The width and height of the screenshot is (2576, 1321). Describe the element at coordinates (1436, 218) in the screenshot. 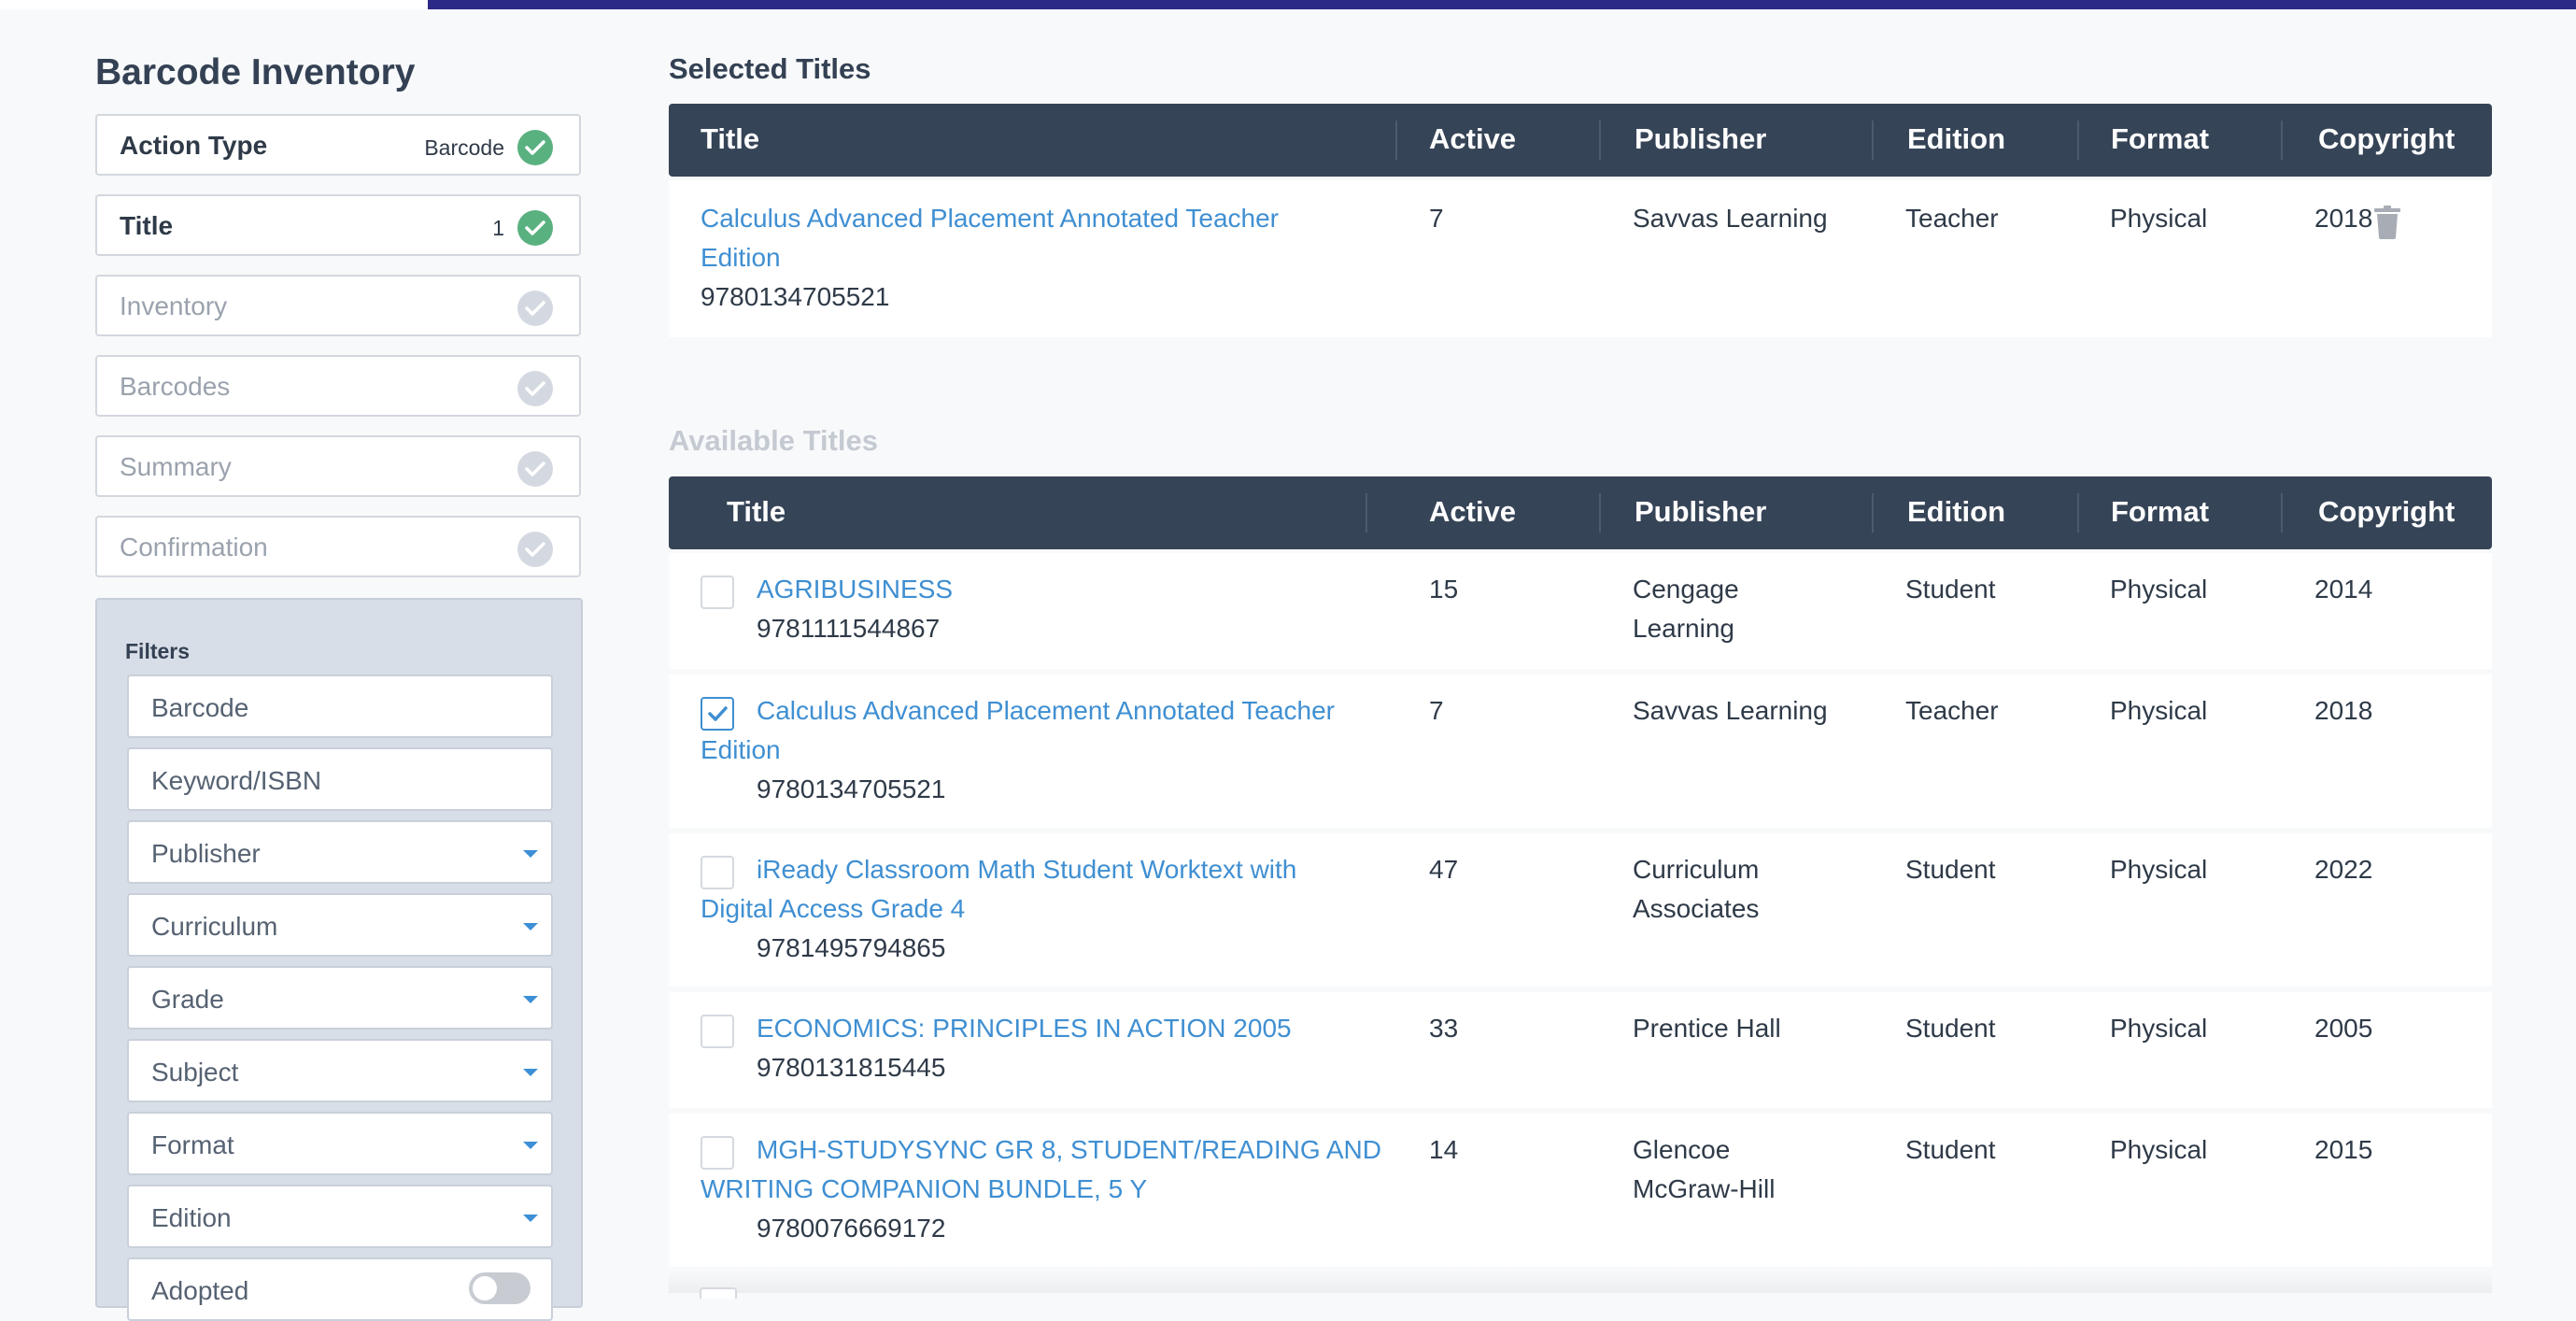

I see `active-count: 7` at that location.